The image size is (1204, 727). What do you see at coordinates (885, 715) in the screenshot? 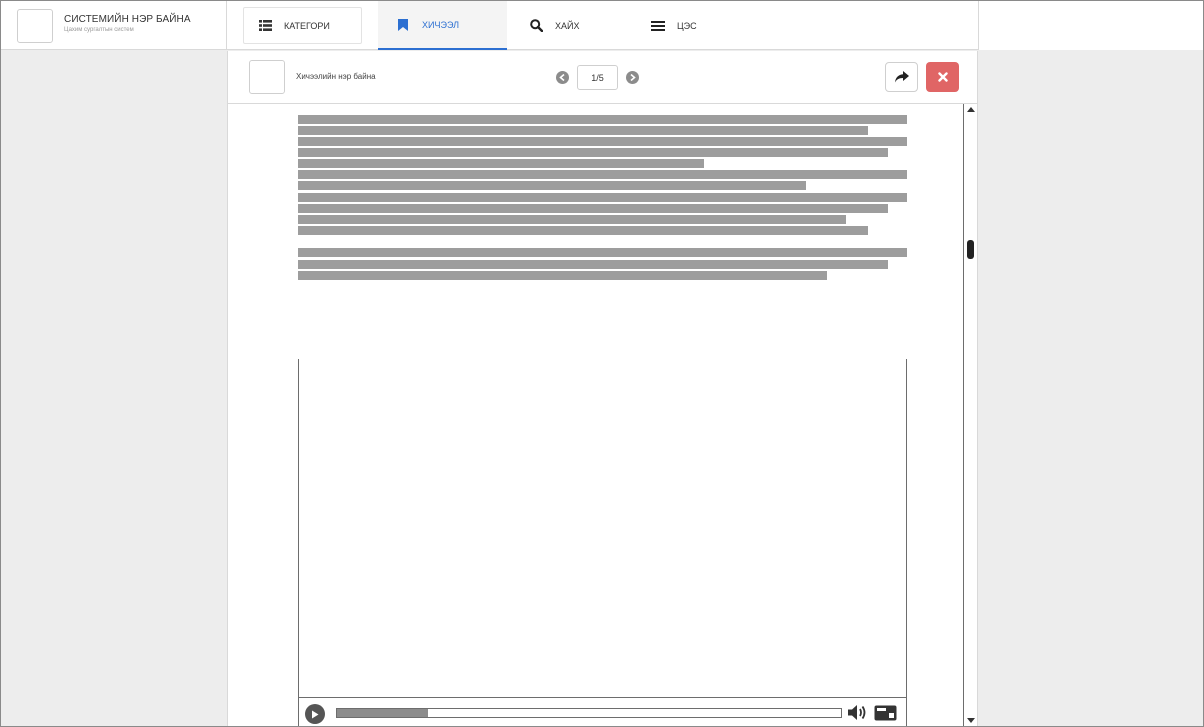
I see `fullscreen-icon` at bounding box center [885, 715].